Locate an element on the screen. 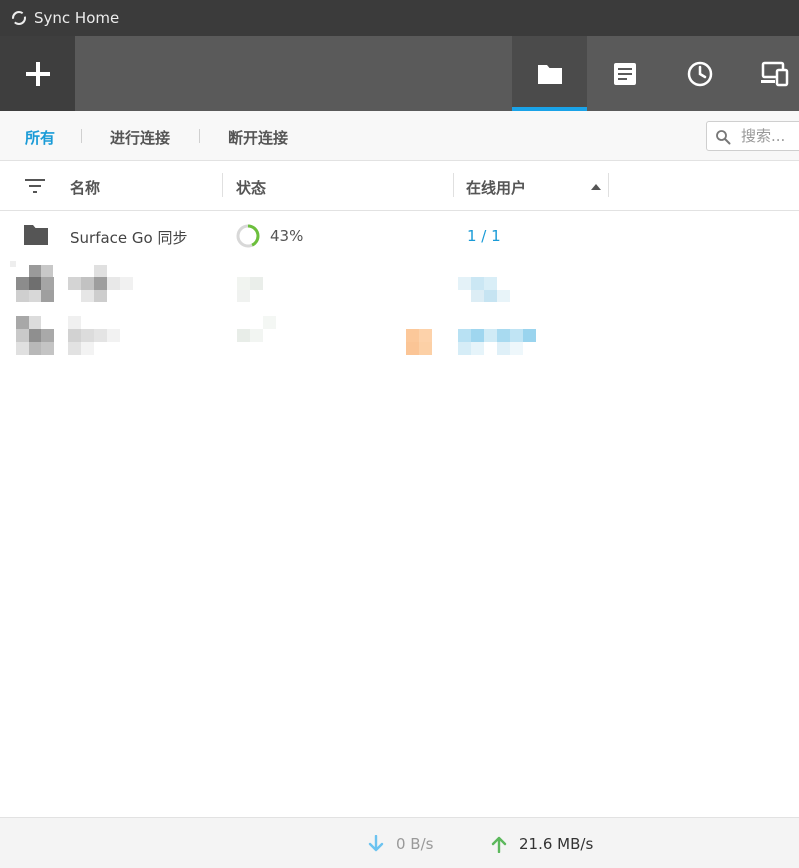  table-row: Surface Go 同步 43% 1 / 1 is located at coordinates (399, 236).